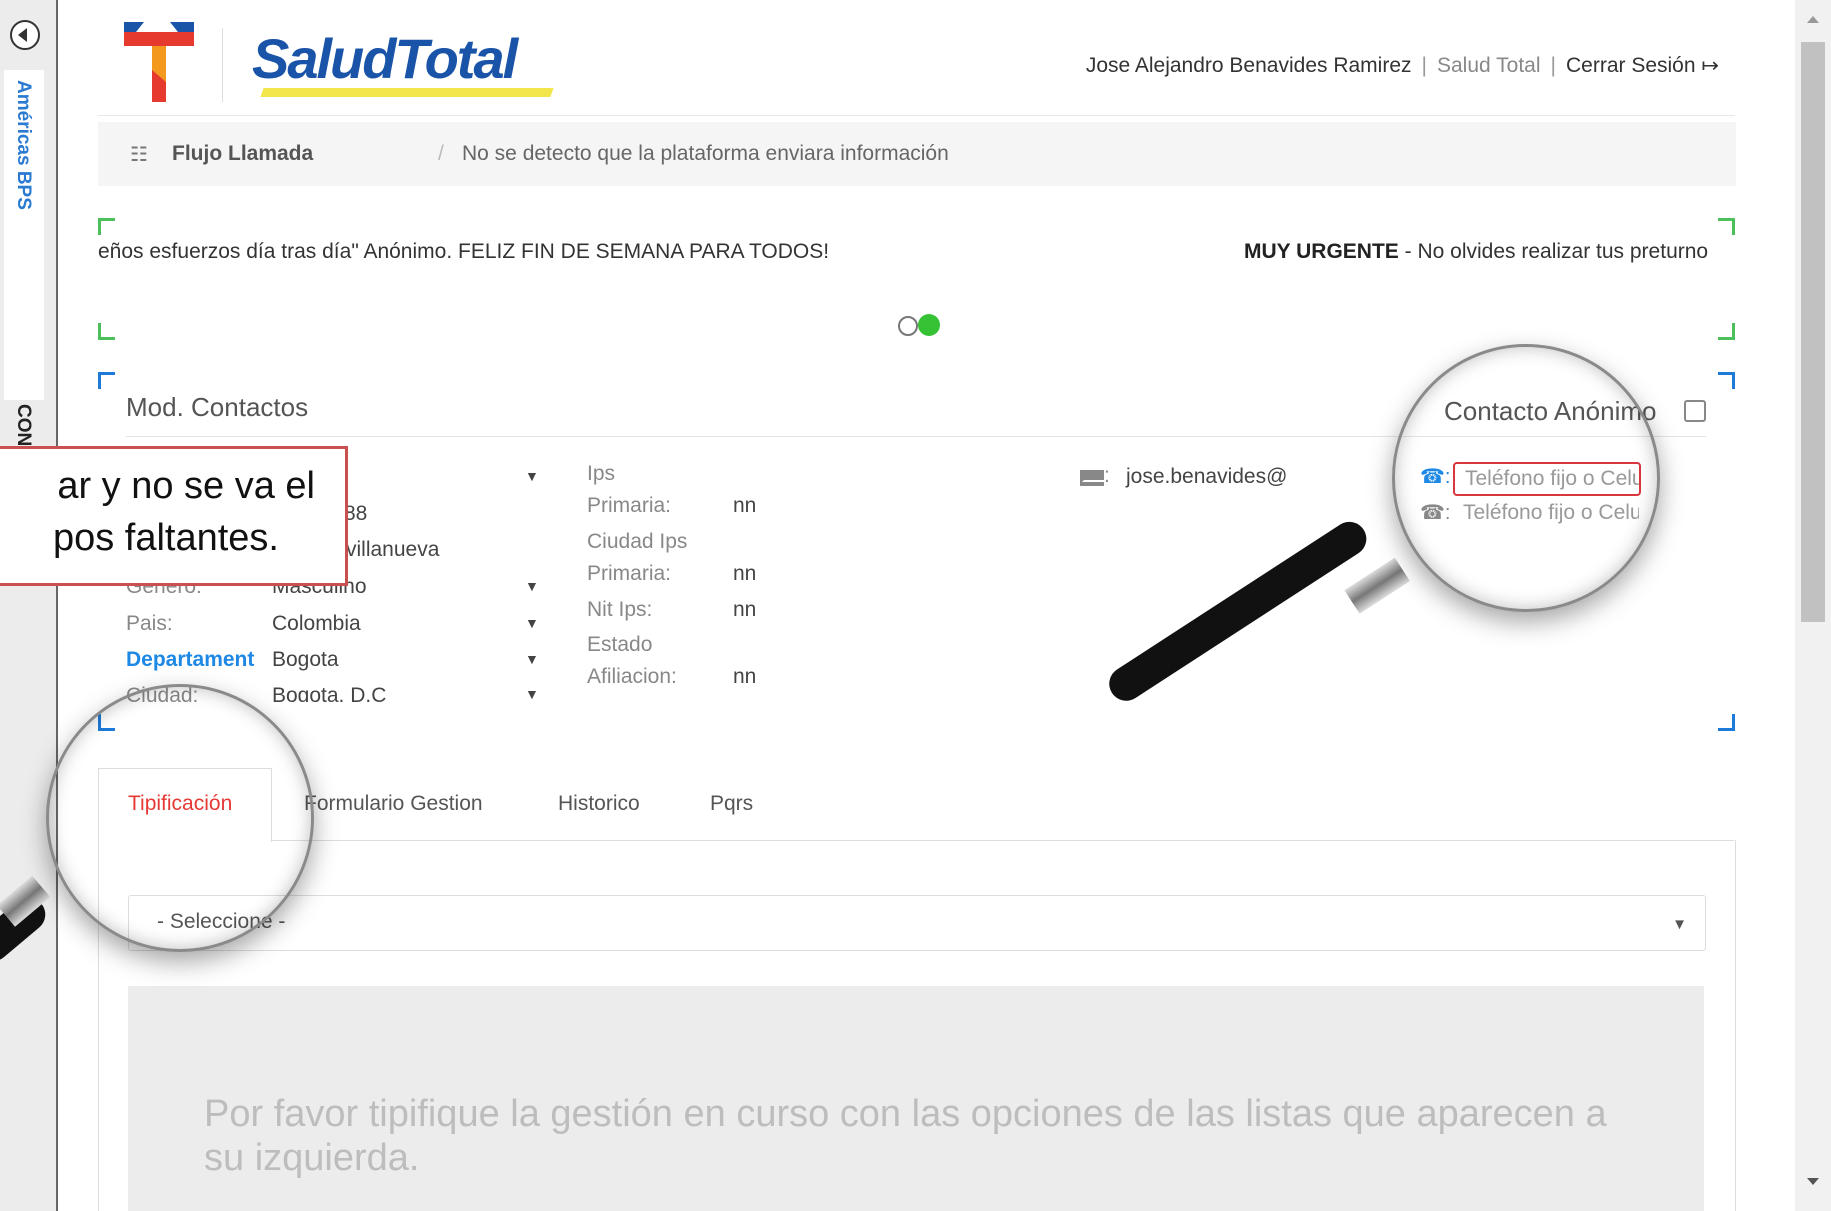  What do you see at coordinates (305, 660) in the screenshot?
I see `department-value: Bogota` at bounding box center [305, 660].